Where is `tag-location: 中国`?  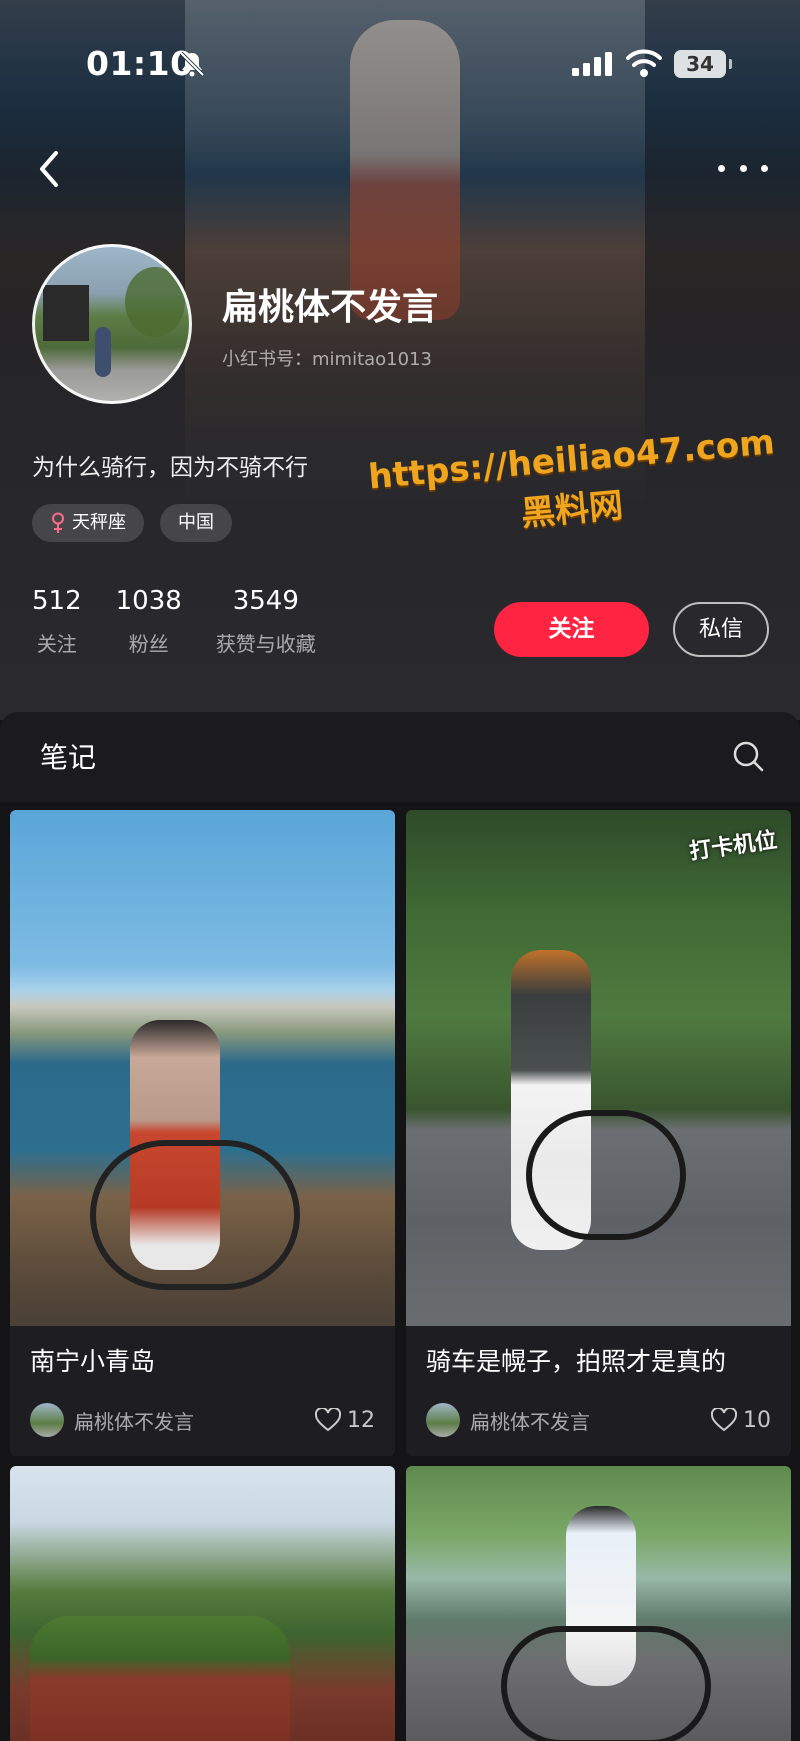 tag-location: 中国 is located at coordinates (196, 523).